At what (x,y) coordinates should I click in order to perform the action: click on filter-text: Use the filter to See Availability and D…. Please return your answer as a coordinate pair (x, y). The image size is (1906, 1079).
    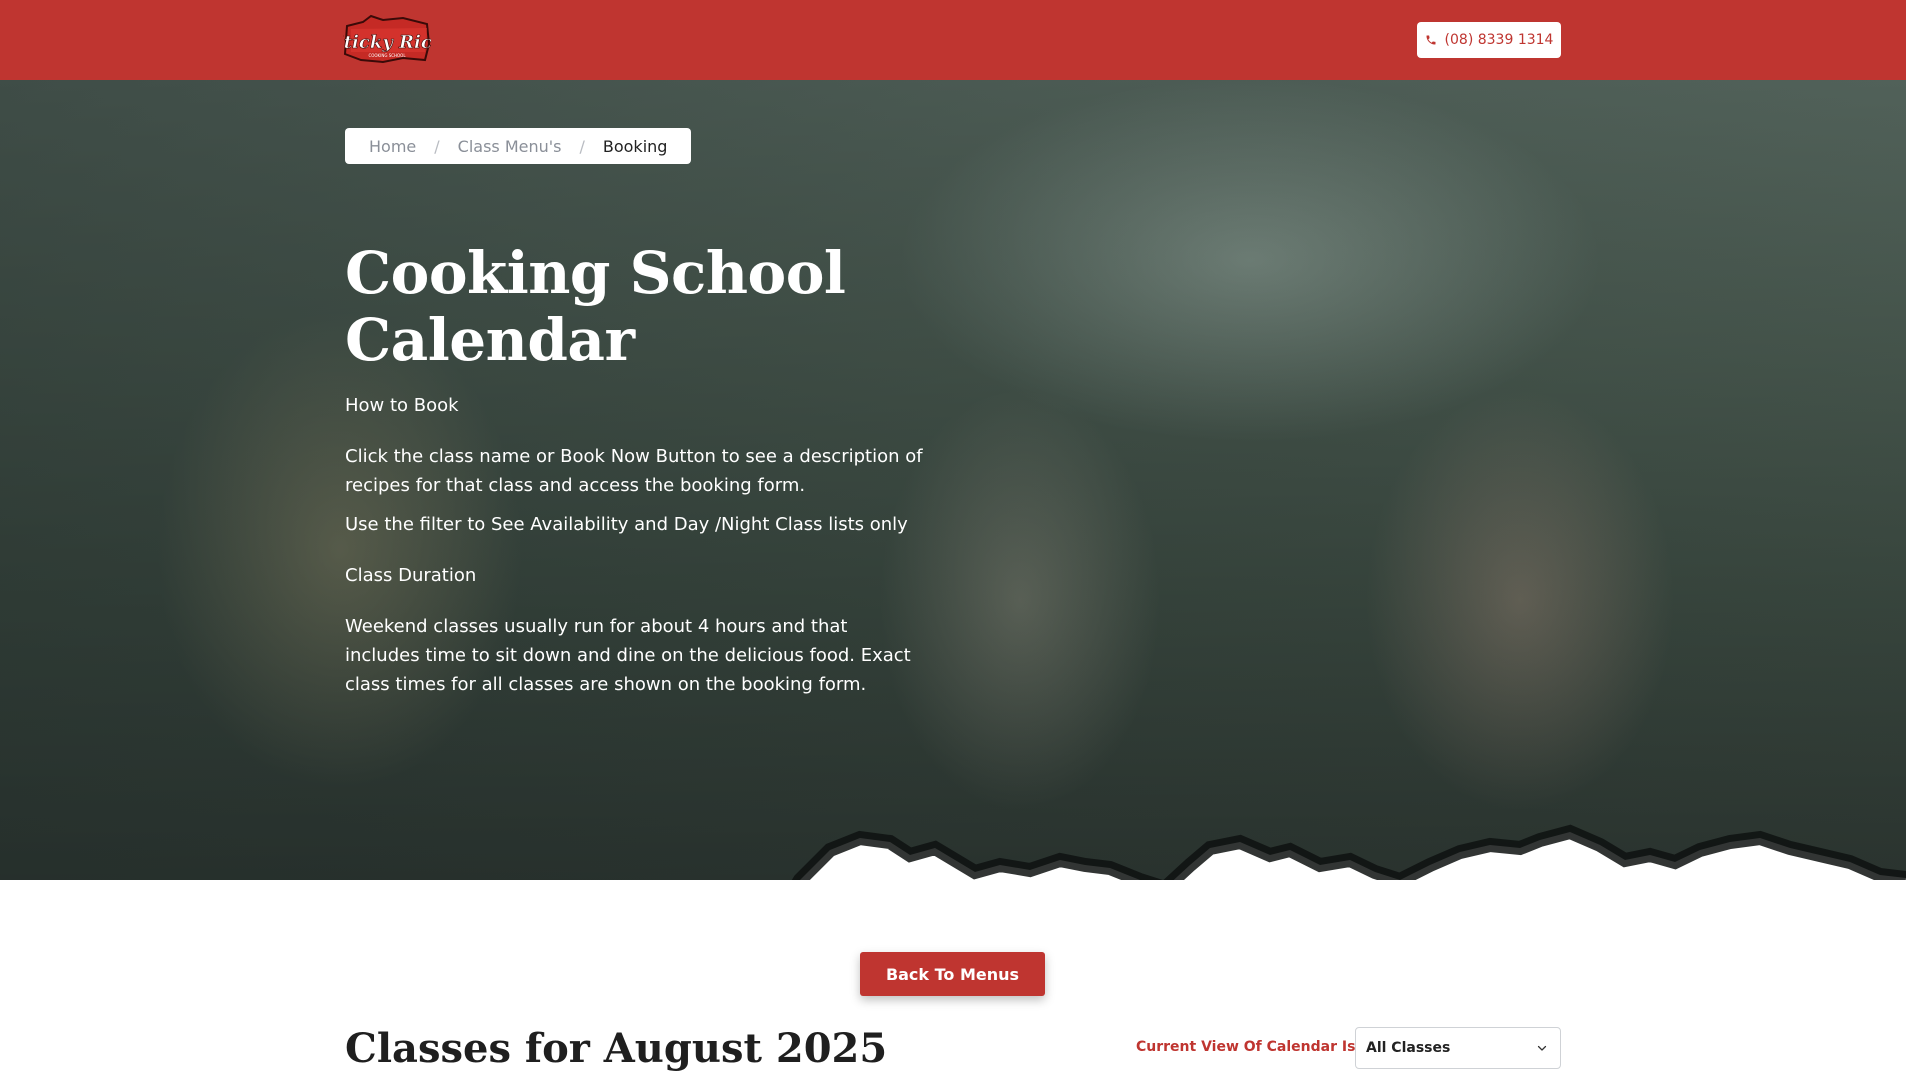
    Looking at the image, I should click on (626, 525).